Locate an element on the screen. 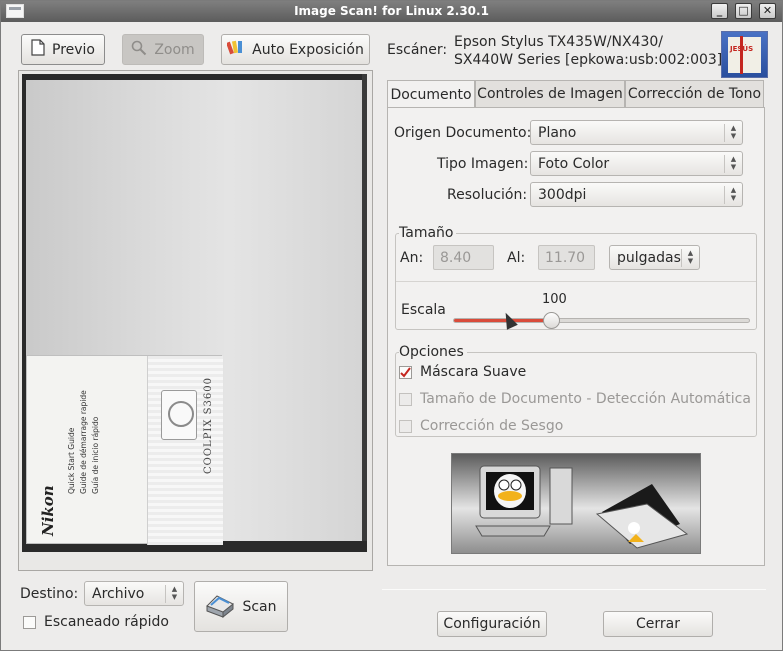 The image size is (783, 651). destination-value: Archivo is located at coordinates (118, 593).